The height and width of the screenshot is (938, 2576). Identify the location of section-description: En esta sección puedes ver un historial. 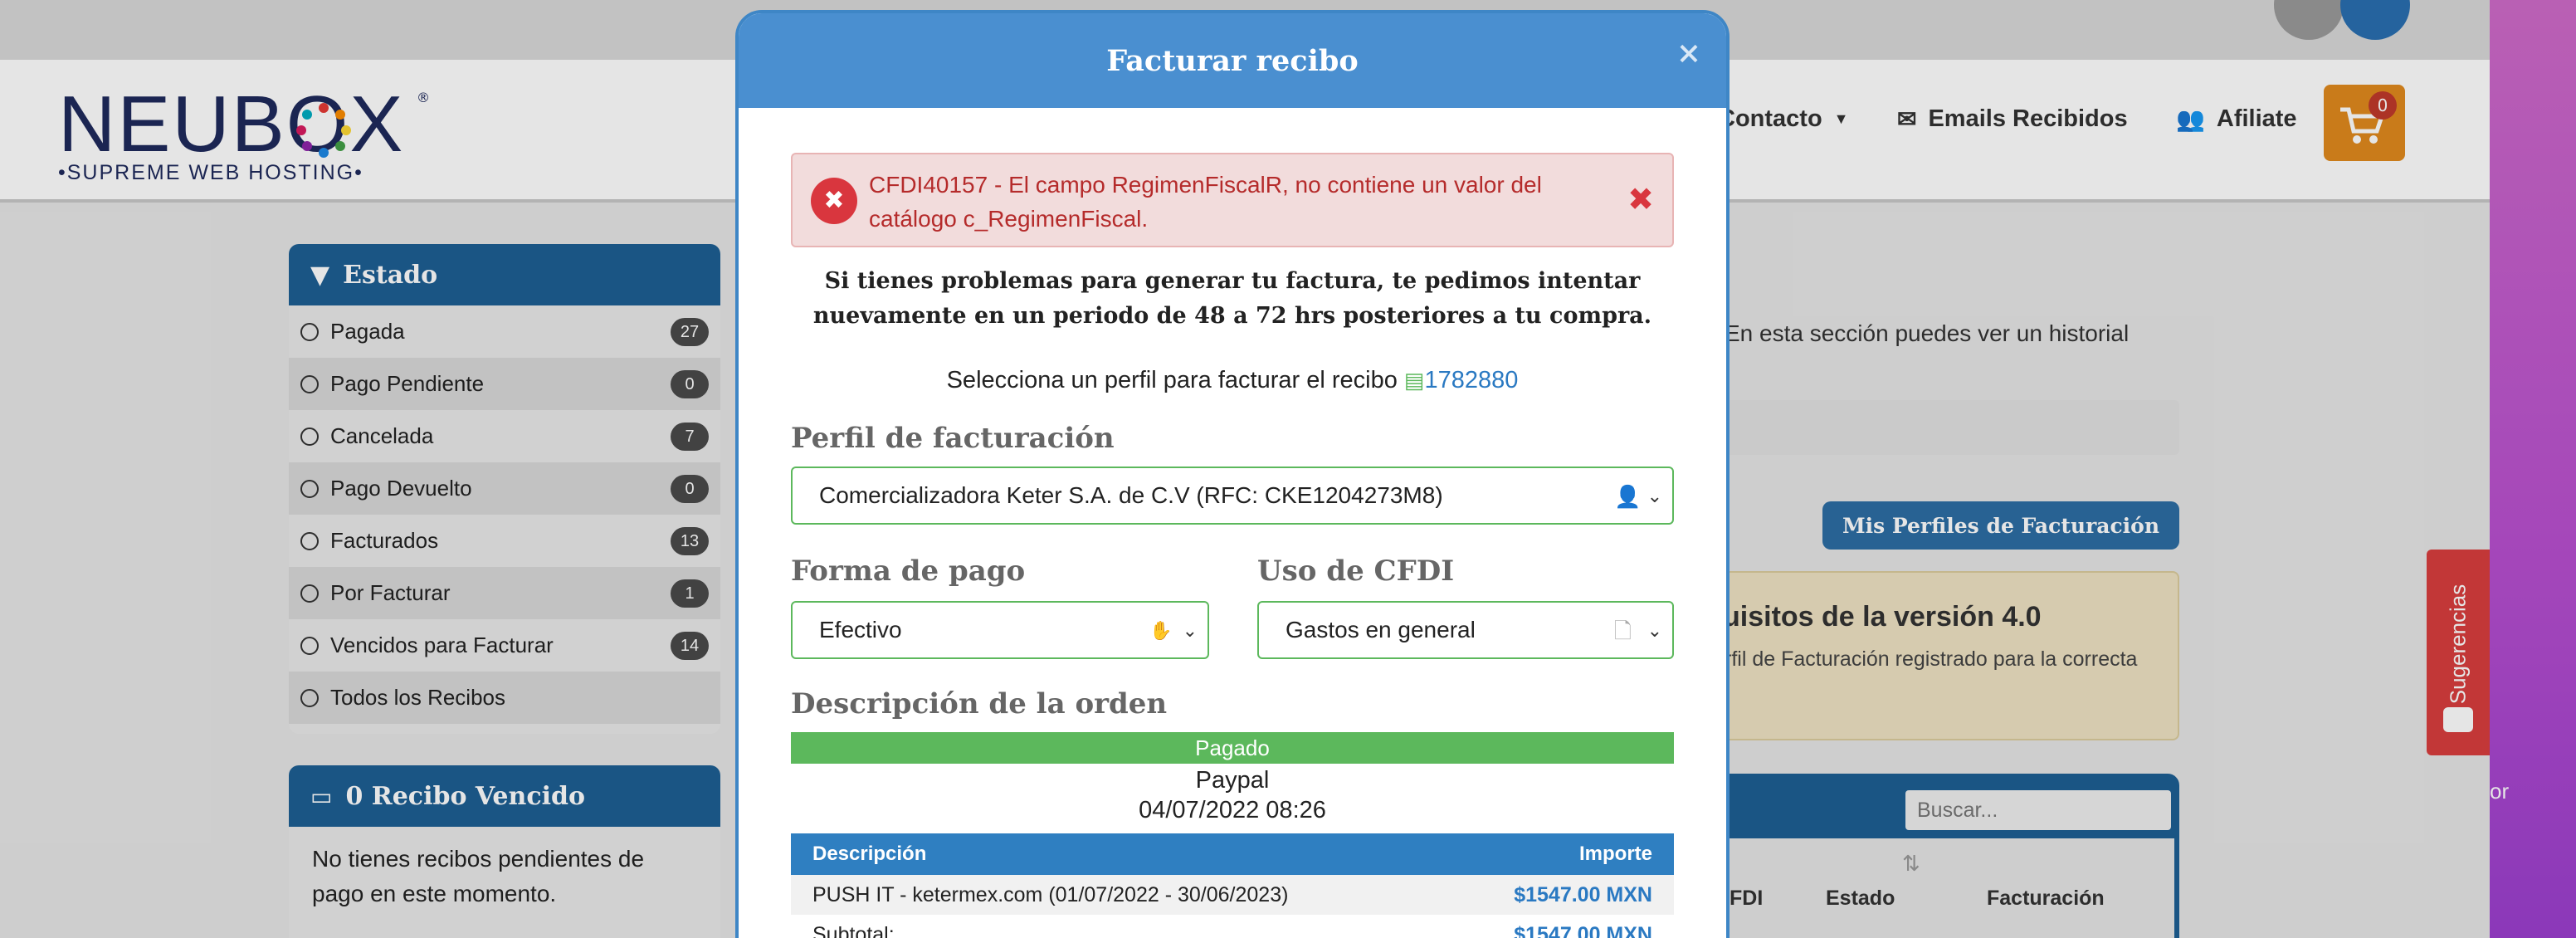
(1928, 333).